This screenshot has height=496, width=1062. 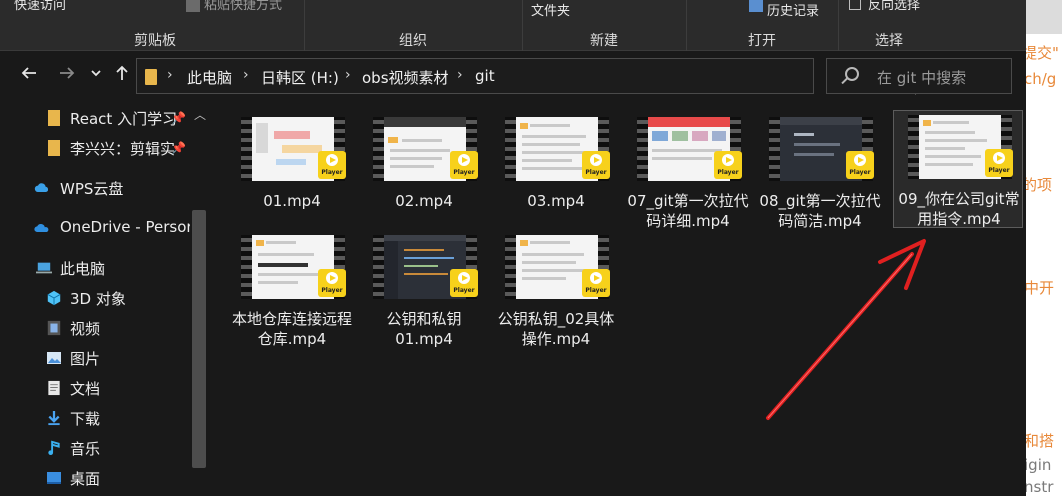 I want to click on background-text: igin, so click(x=1039, y=465).